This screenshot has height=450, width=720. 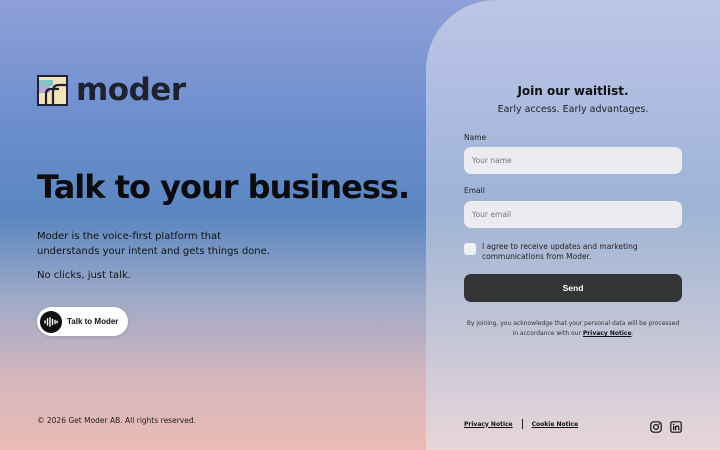 What do you see at coordinates (488, 424) in the screenshot?
I see `privacy-notice-link: Privacy Notice` at bounding box center [488, 424].